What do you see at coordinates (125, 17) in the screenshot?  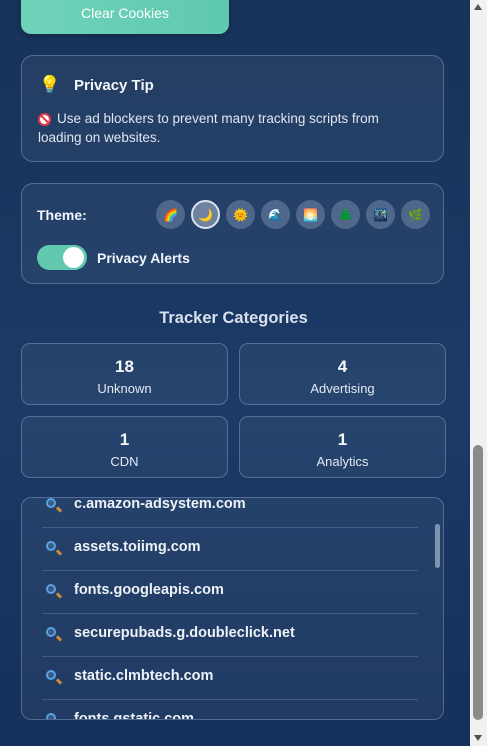 I see `clear-cookies-button: Clear Cookies` at bounding box center [125, 17].